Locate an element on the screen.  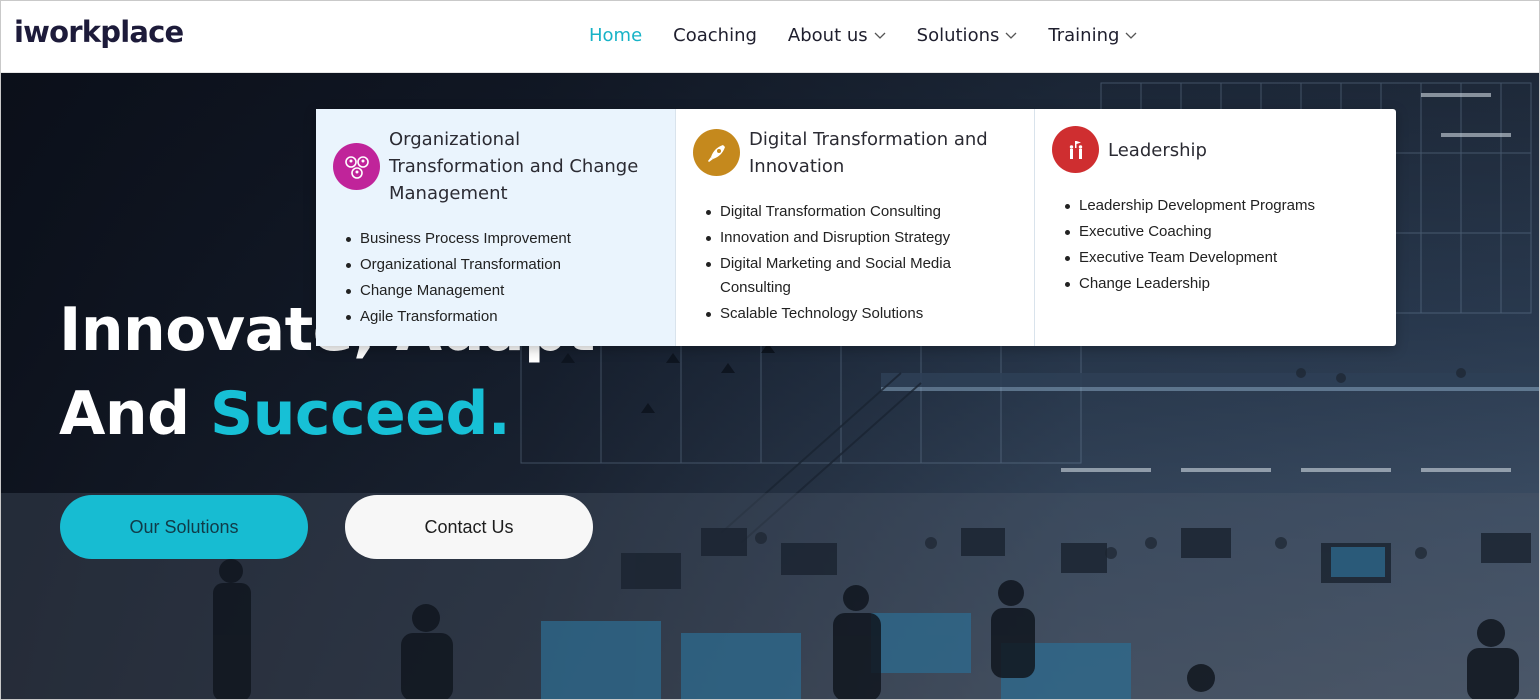
hero-headline-prefix: And is located at coordinates (134, 414).